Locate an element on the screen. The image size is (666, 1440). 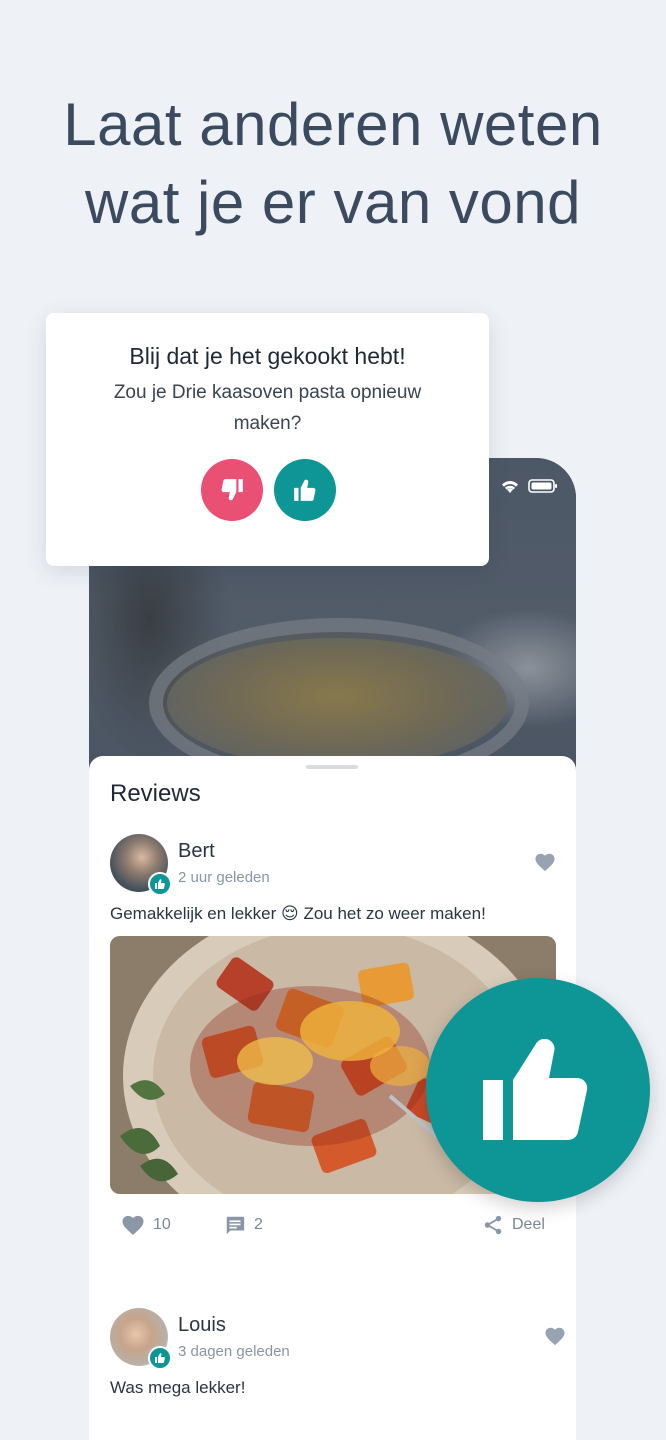
comment-icon is located at coordinates (235, 1225).